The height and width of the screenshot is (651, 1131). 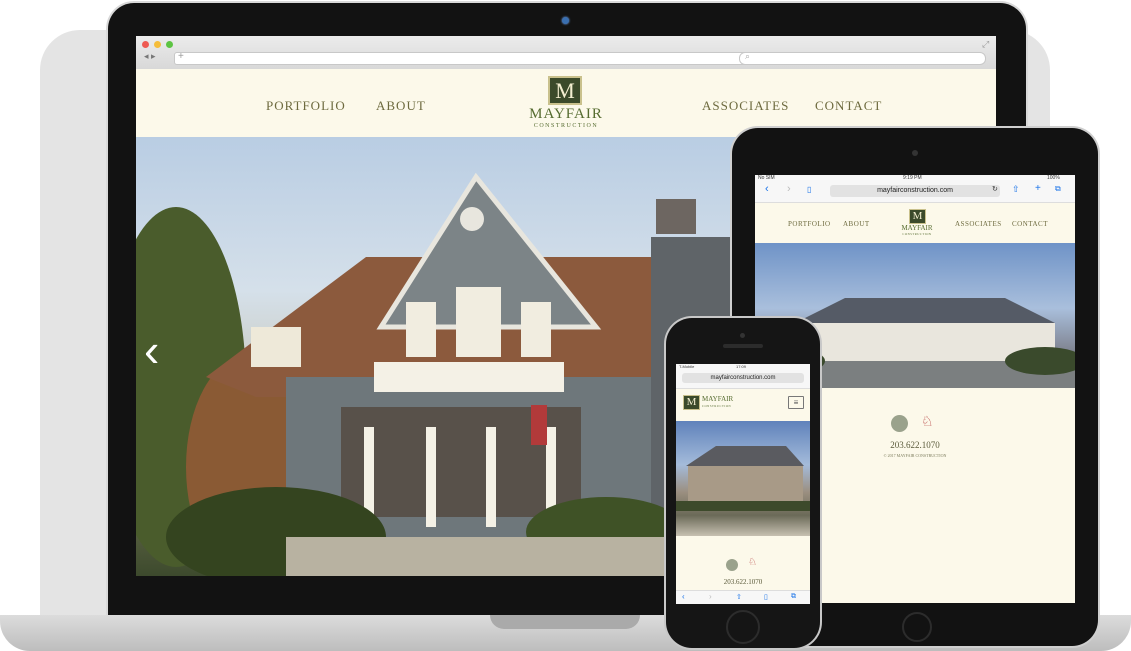 I want to click on phone-share-icon: ⇧, so click(x=739, y=597).